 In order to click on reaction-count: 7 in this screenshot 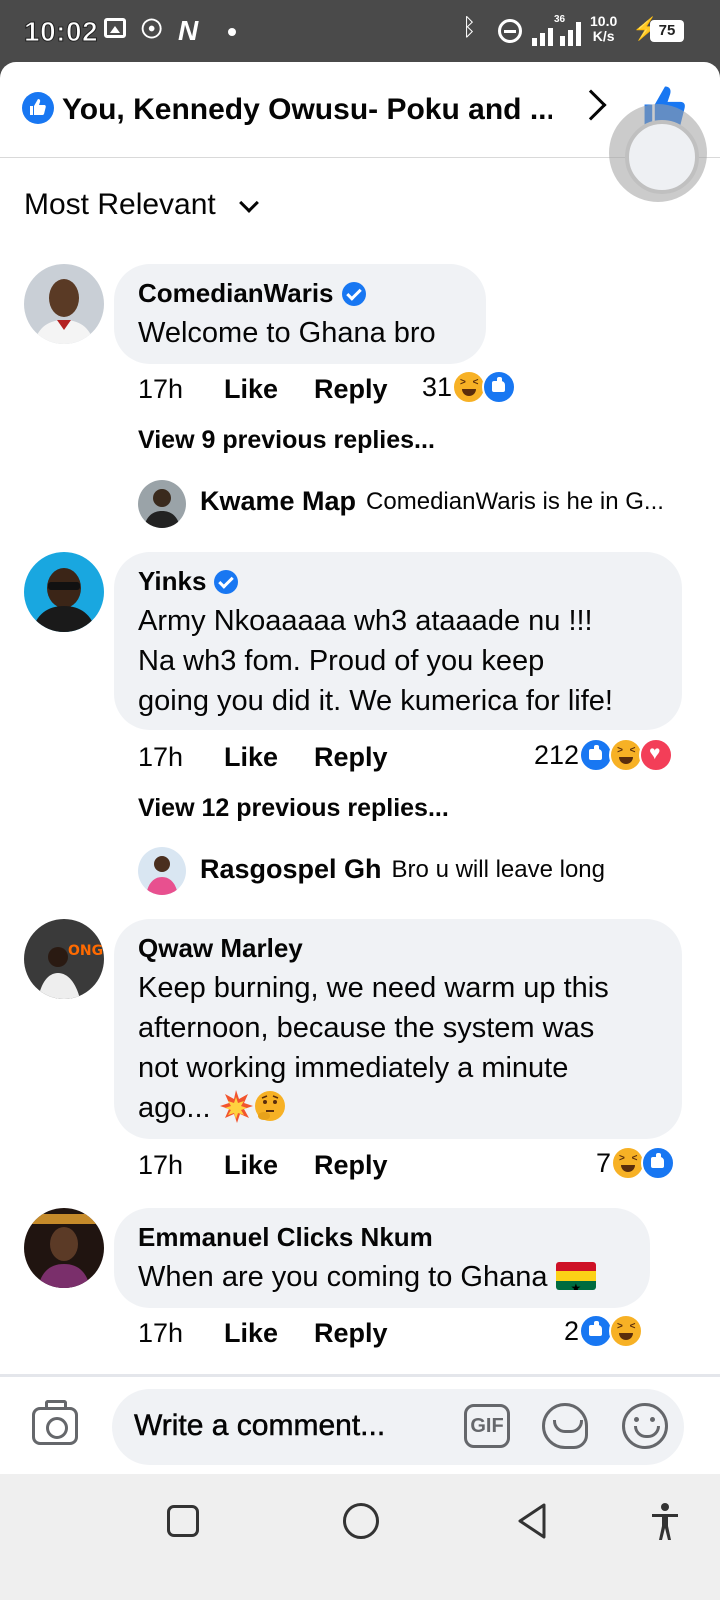, I will do `click(604, 1162)`.